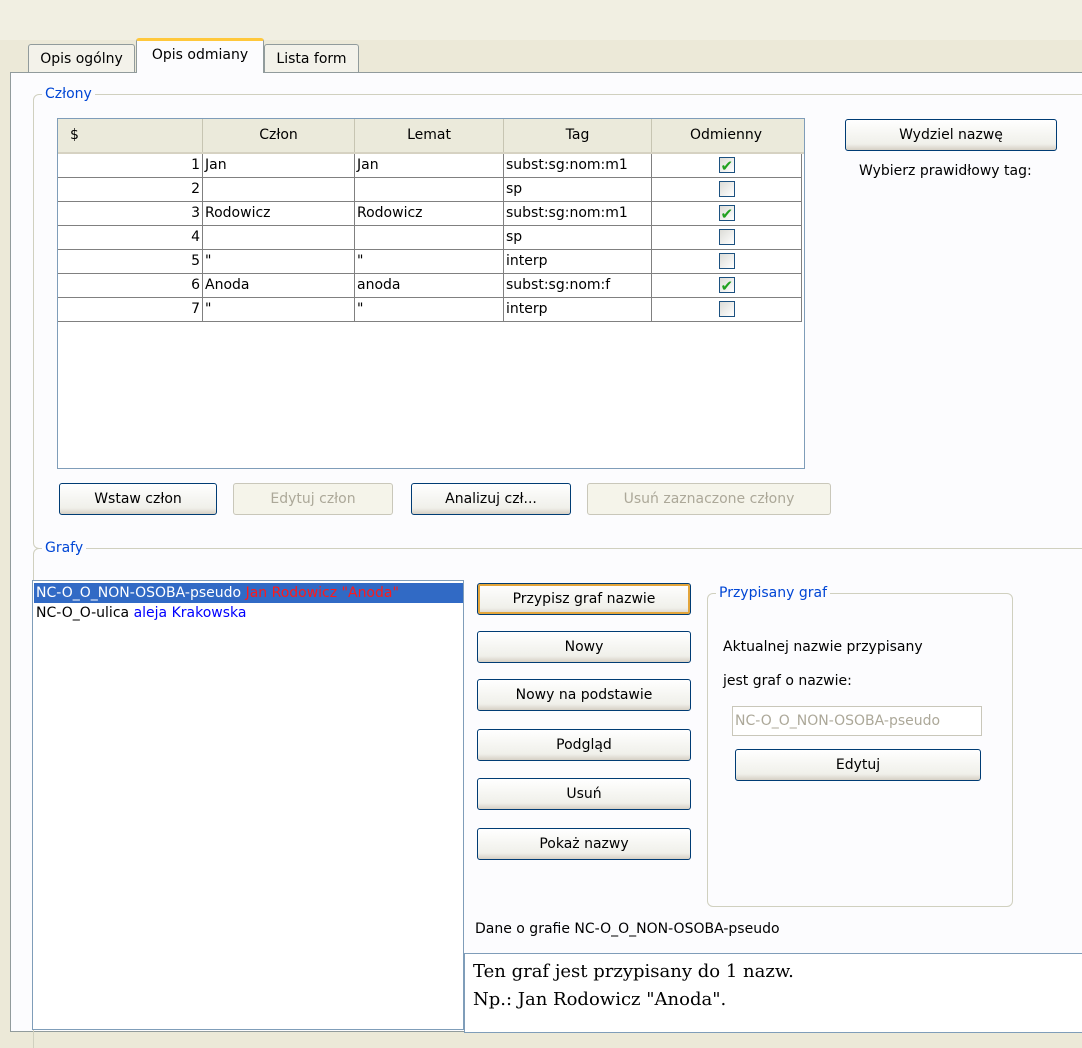 The image size is (1082, 1048). I want to click on cell-num: 6, so click(130, 286).